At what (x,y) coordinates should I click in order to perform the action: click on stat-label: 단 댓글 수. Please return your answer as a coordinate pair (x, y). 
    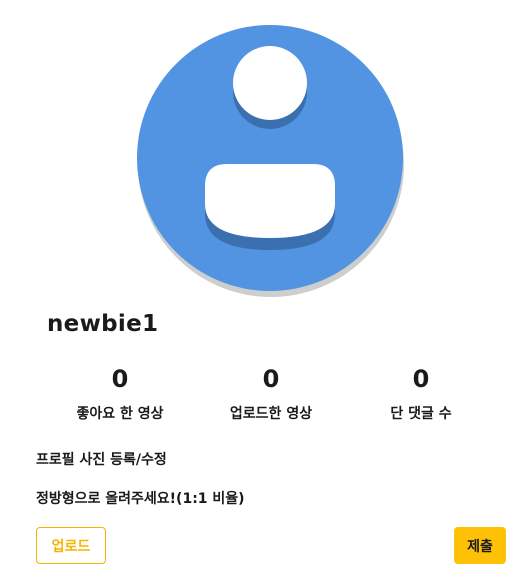
    Looking at the image, I should click on (421, 414).